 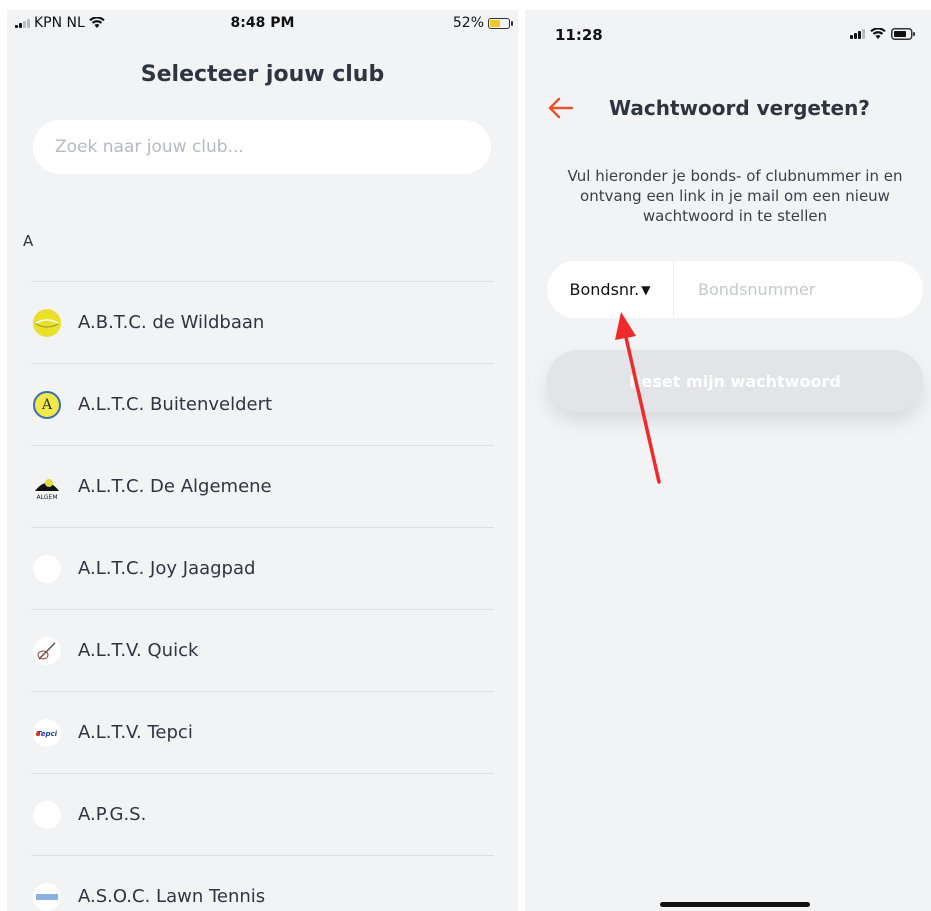 I want to click on club-name: A.L.T.V. Tepci, so click(x=135, y=732).